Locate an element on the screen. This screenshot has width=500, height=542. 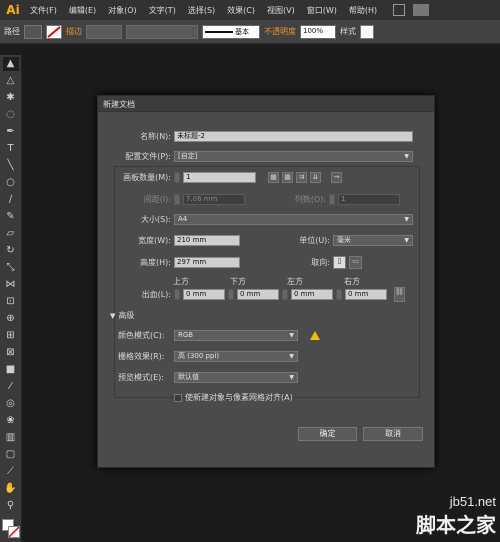
ellipse-tool-icon: ○ is located at coordinates (11, 183).